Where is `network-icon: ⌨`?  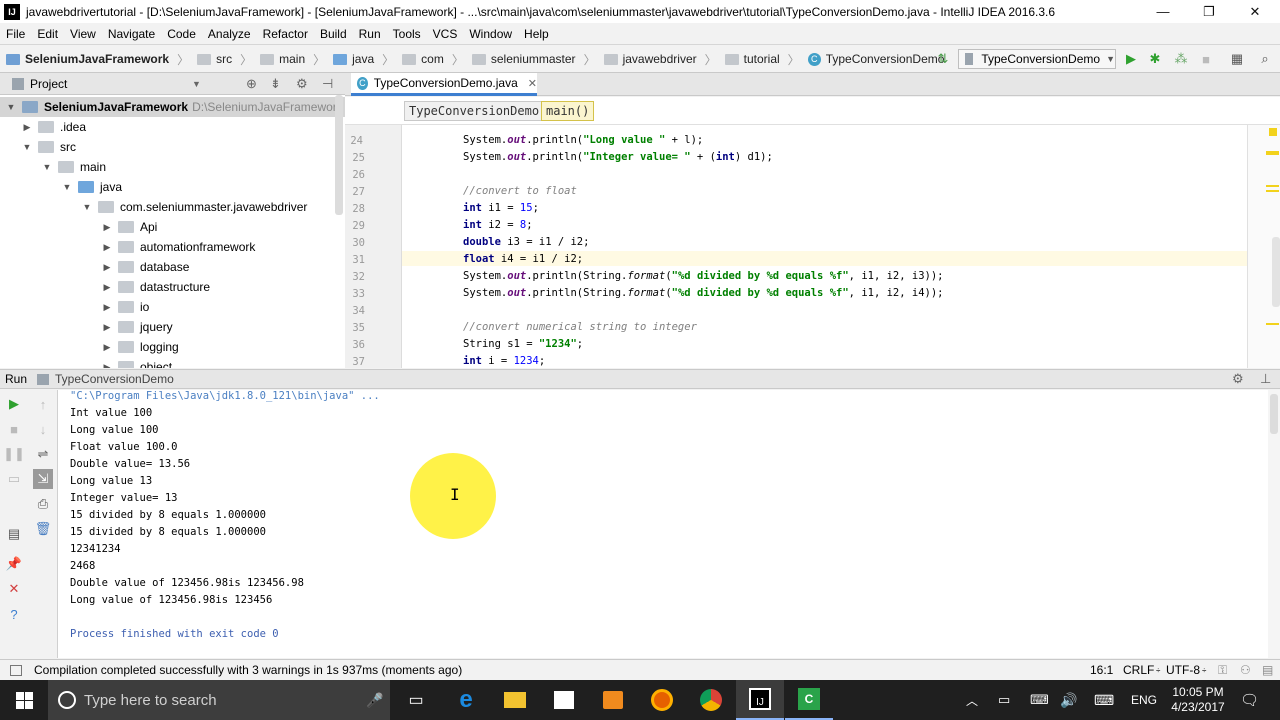
network-icon: ⌨ is located at coordinates (1039, 700).